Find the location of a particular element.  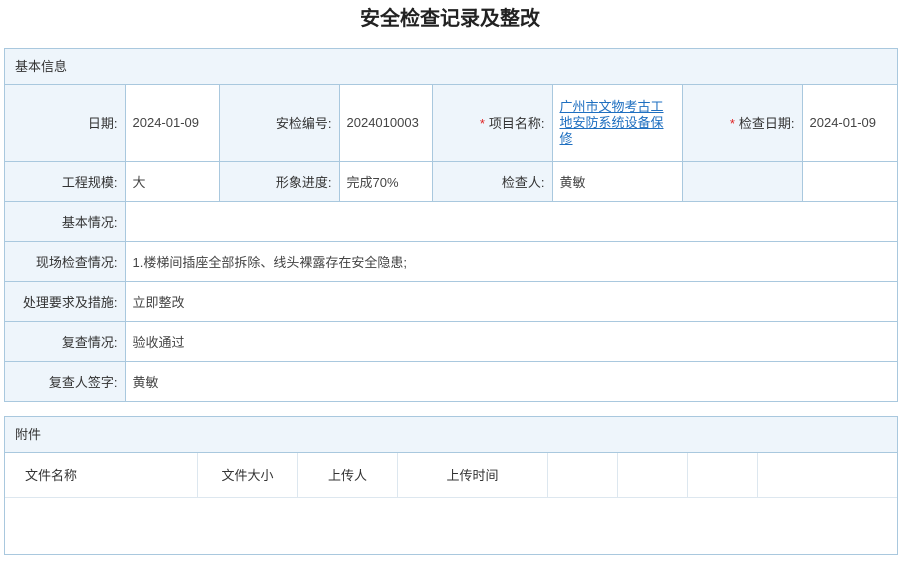

recheck-label: 复查情况: is located at coordinates (65, 341).